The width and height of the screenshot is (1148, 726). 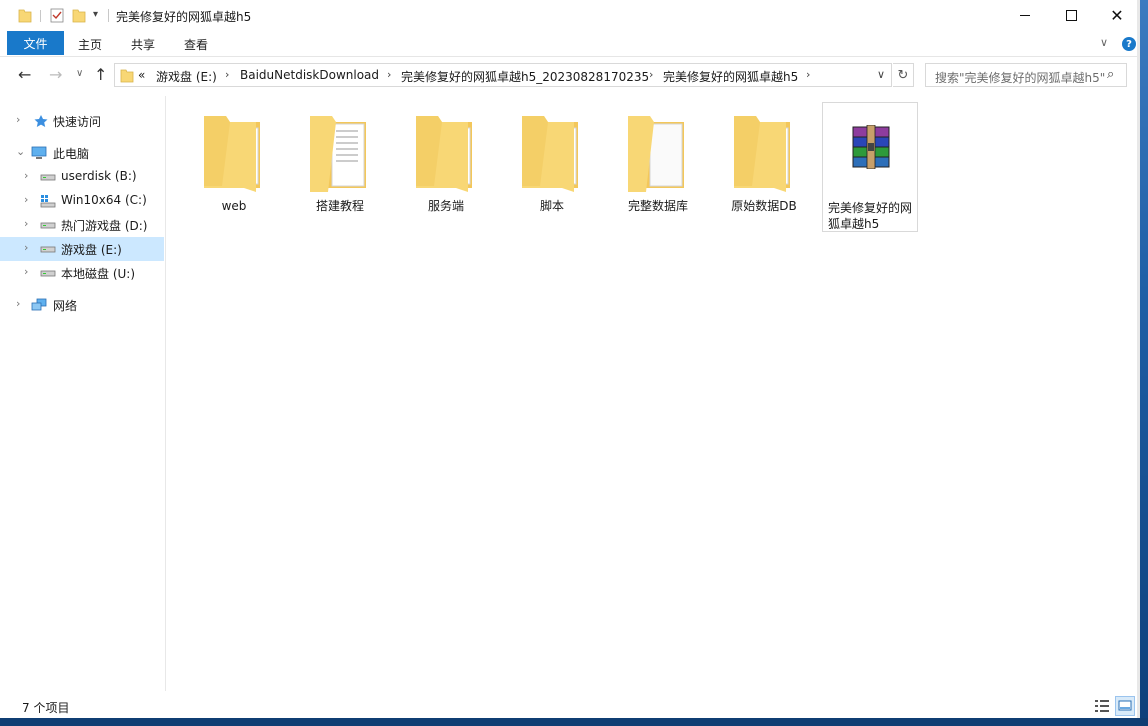 What do you see at coordinates (108, 15) in the screenshot?
I see `title-separator` at bounding box center [108, 15].